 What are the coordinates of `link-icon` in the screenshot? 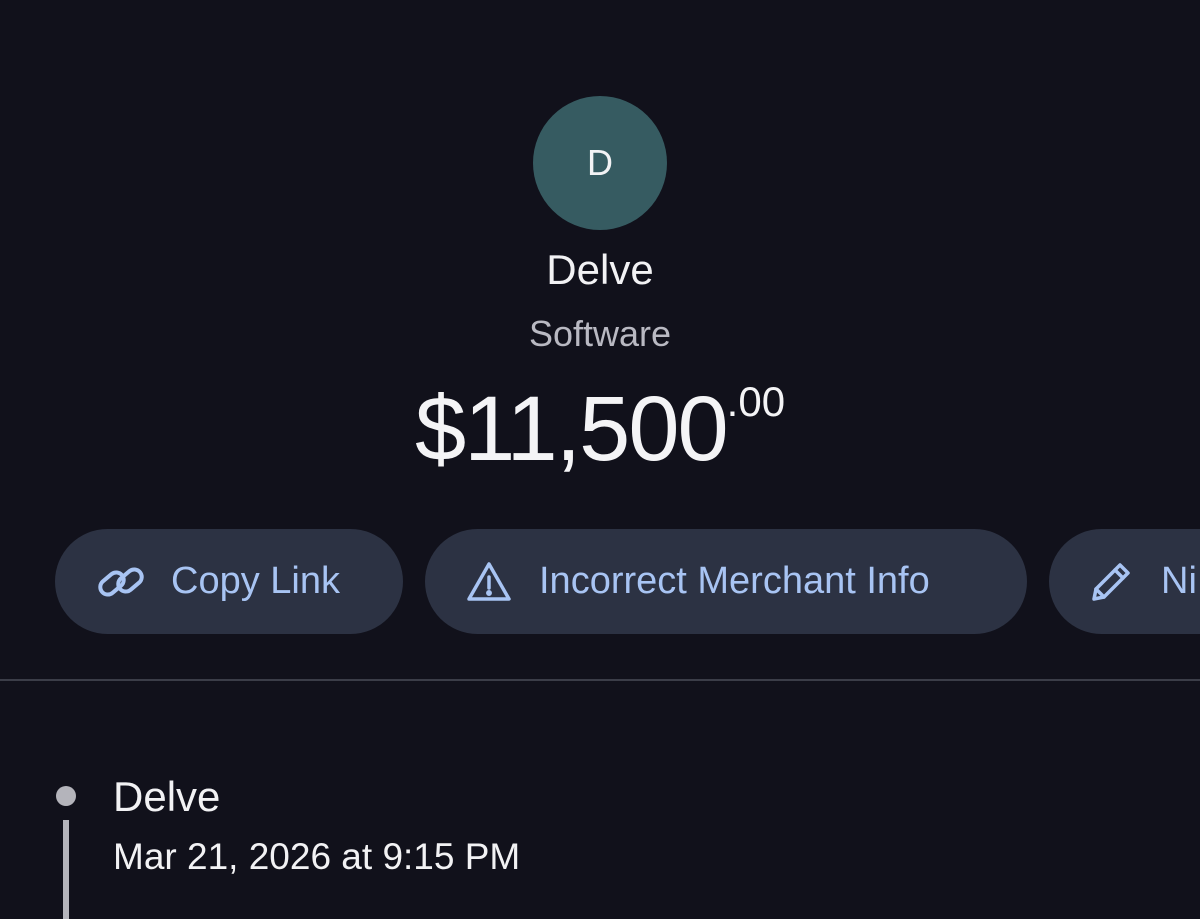 It's located at (121, 582).